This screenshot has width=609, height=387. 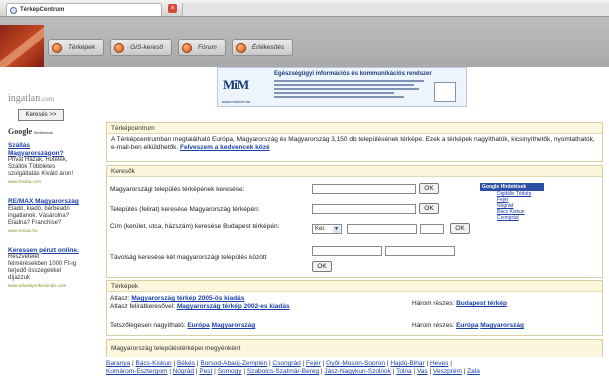 I want to click on three-part-row-1: Három részes: Budapest térkép, so click(x=460, y=303).